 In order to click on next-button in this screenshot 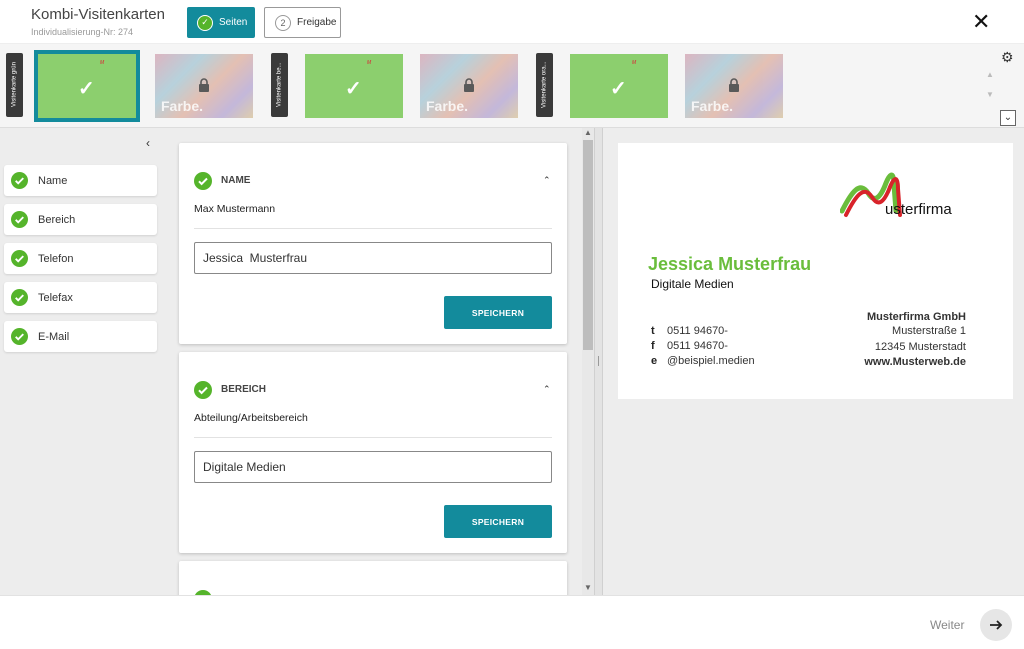, I will do `click(996, 625)`.